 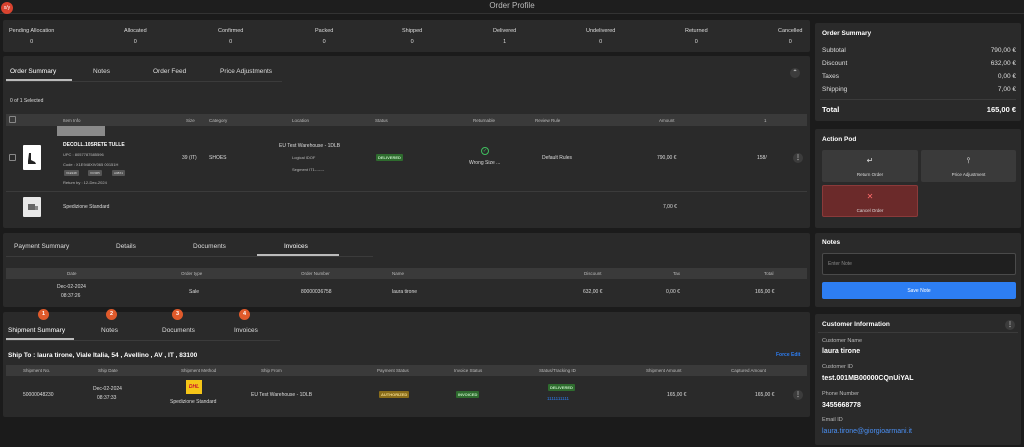 I want to click on col-shipment-no: Shipment No., so click(x=37, y=370).